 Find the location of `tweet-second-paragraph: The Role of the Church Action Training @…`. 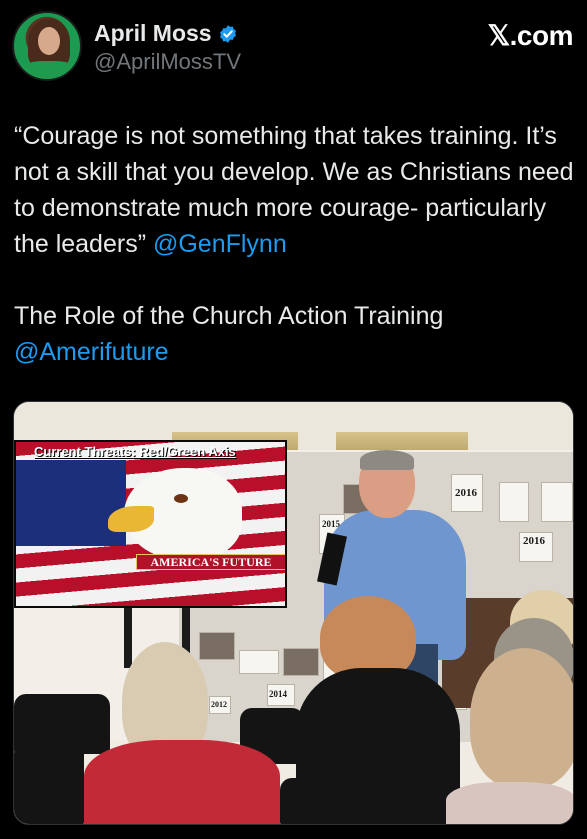

tweet-second-paragraph: The Role of the Church Action Training @… is located at coordinates (294, 334).